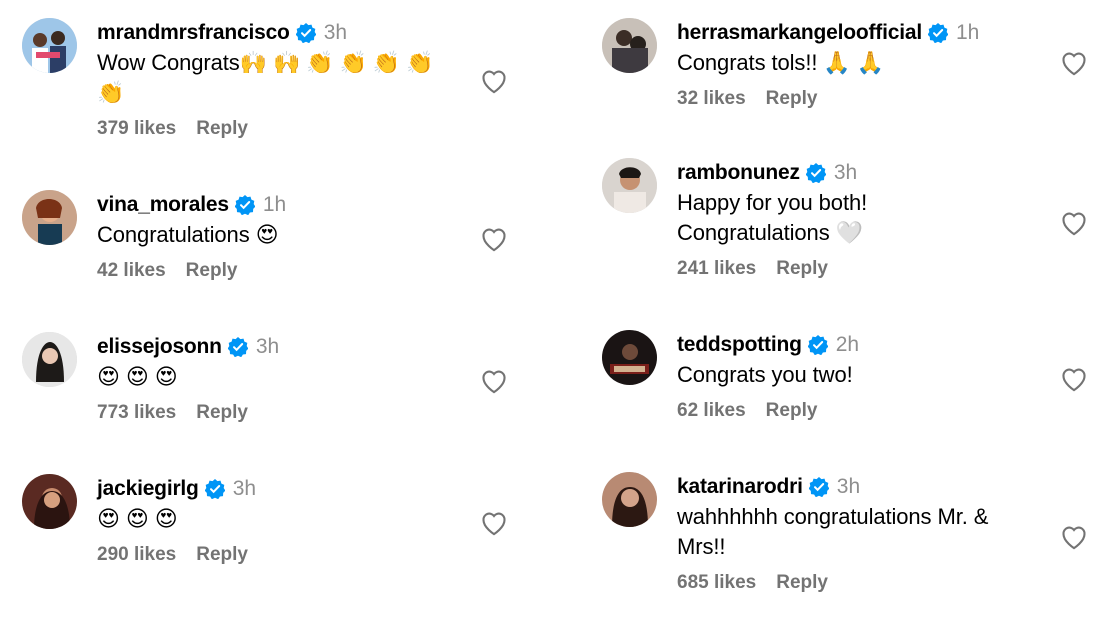  I want to click on comment-body: jackiegirlg 3h 😍 😍 😍 290 likes Reply, so click(287, 520).